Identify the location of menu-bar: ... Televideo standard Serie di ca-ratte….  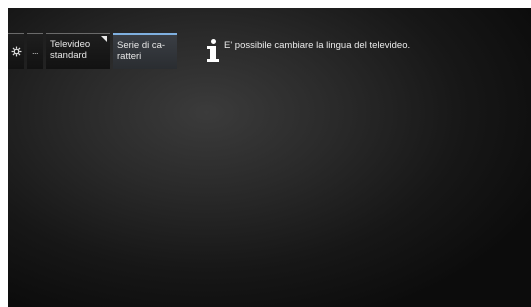
(94, 51).